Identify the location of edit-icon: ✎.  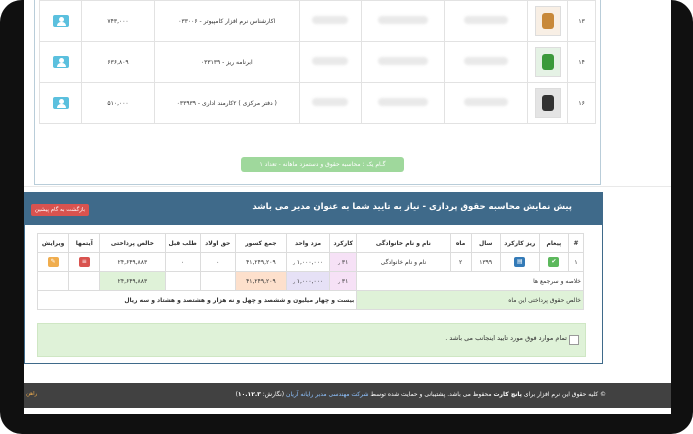
(53, 262).